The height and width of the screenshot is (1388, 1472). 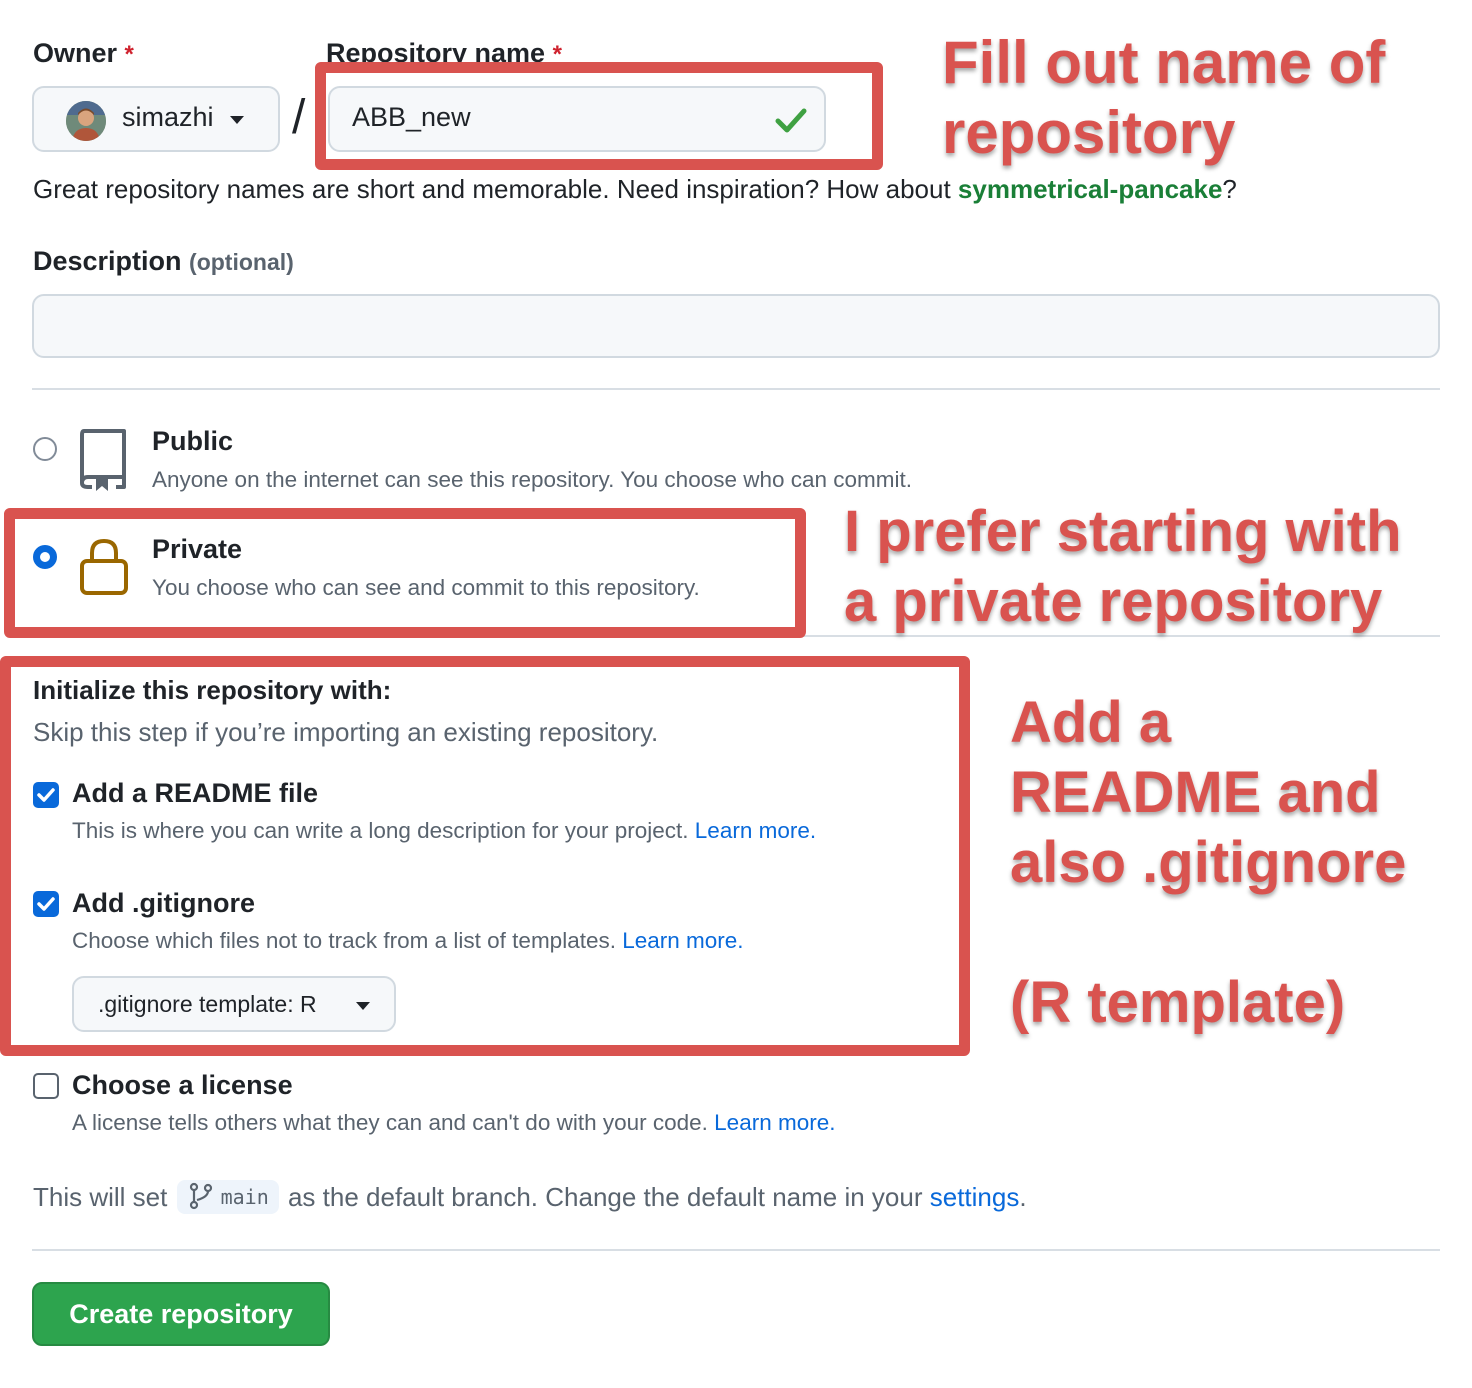 What do you see at coordinates (227, 1197) in the screenshot?
I see `branch-badge: main` at bounding box center [227, 1197].